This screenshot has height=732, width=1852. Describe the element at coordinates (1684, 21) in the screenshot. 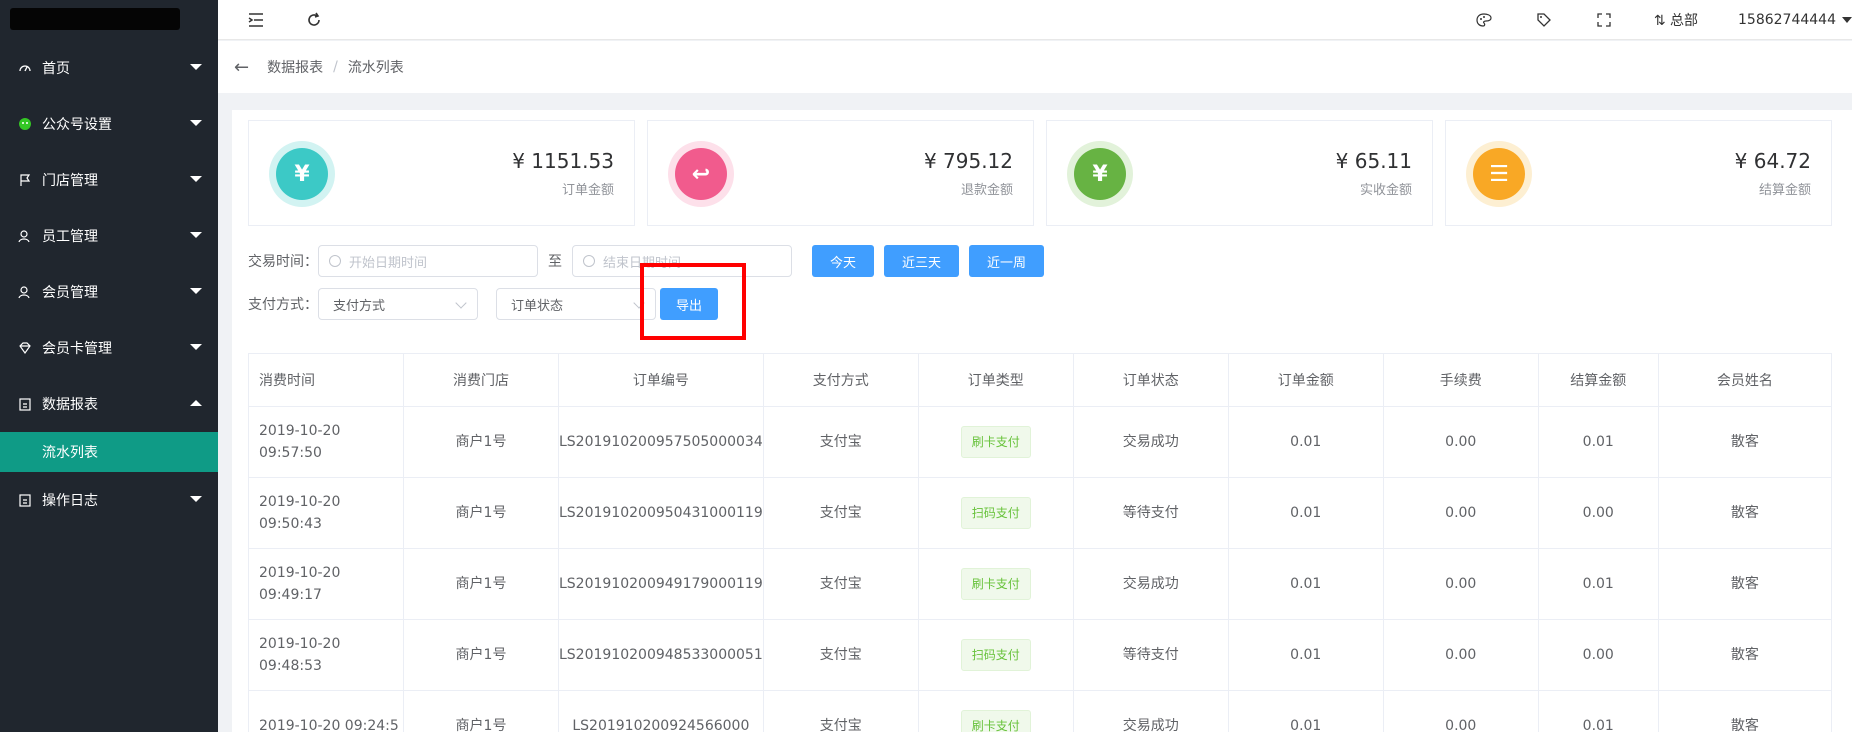

I see `store-name: 总部` at that location.